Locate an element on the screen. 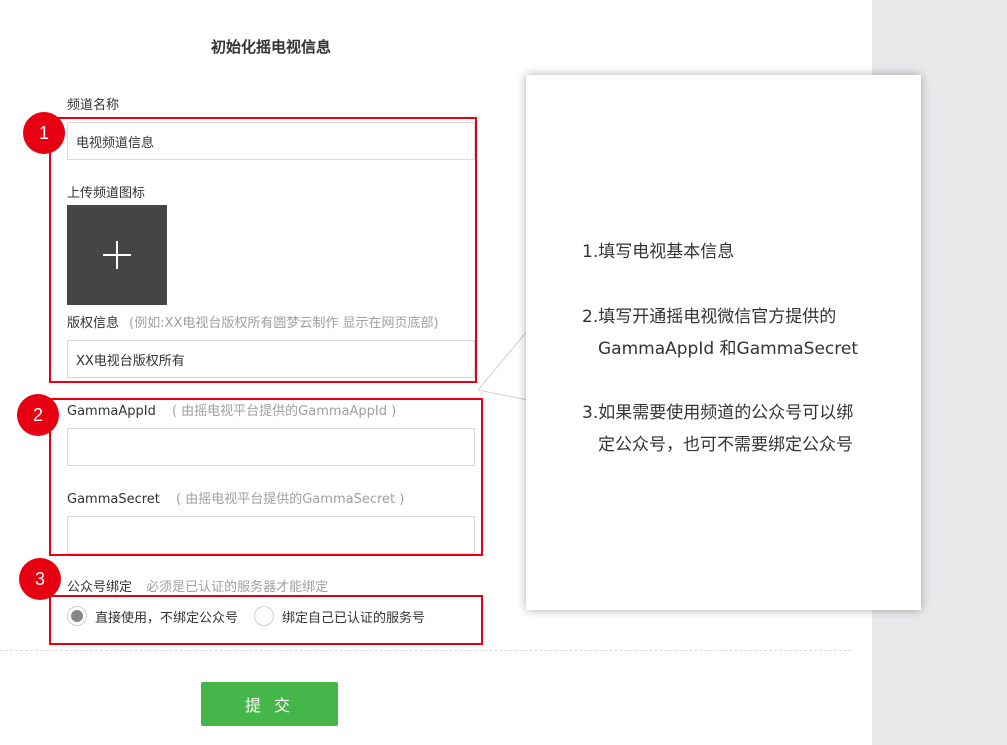  gamma-secret-input is located at coordinates (271, 535).